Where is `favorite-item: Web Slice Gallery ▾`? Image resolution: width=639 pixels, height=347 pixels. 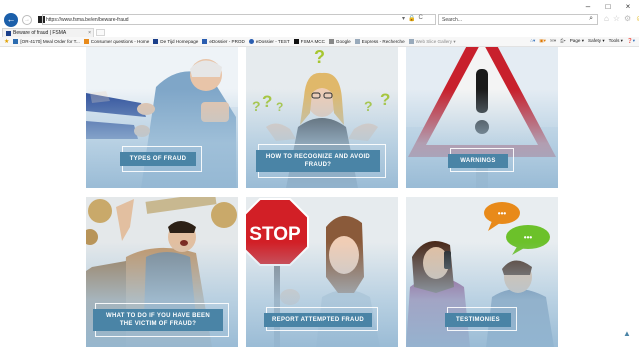 favorite-item: Web Slice Gallery ▾ is located at coordinates (432, 42).